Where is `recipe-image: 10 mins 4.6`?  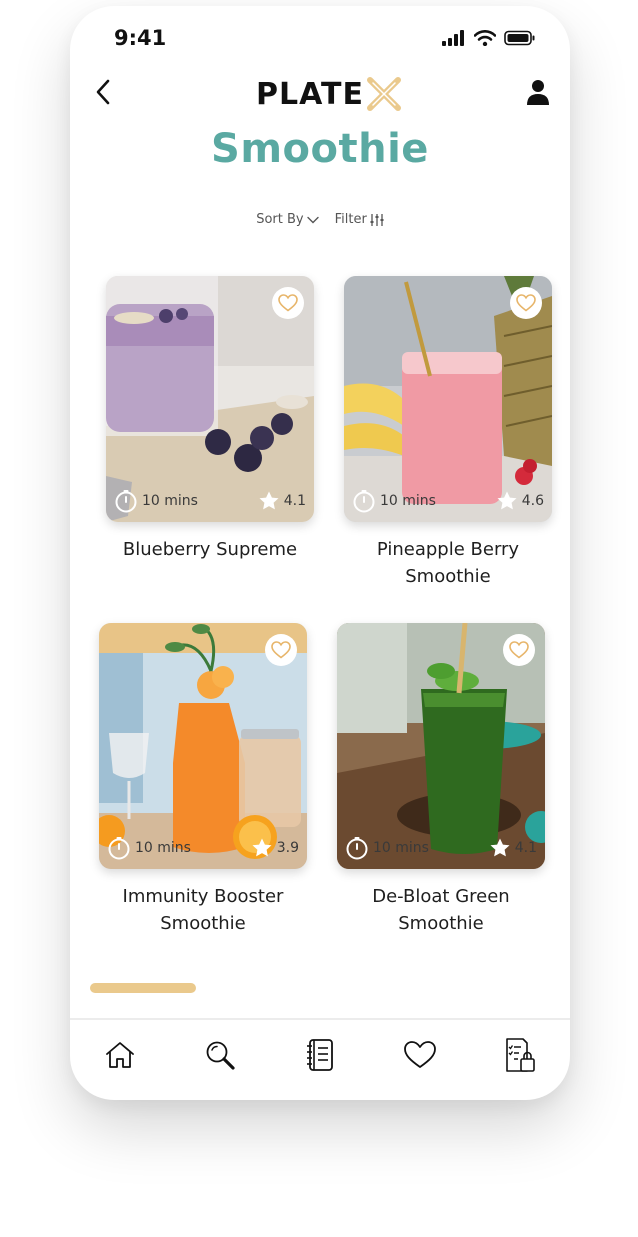
recipe-image: 10 mins 4.6 is located at coordinates (448, 399).